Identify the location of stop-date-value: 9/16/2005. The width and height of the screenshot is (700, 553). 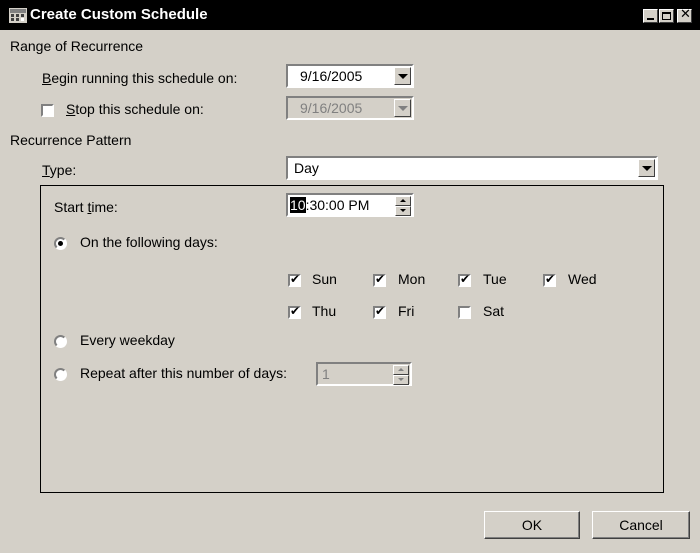
(331, 108).